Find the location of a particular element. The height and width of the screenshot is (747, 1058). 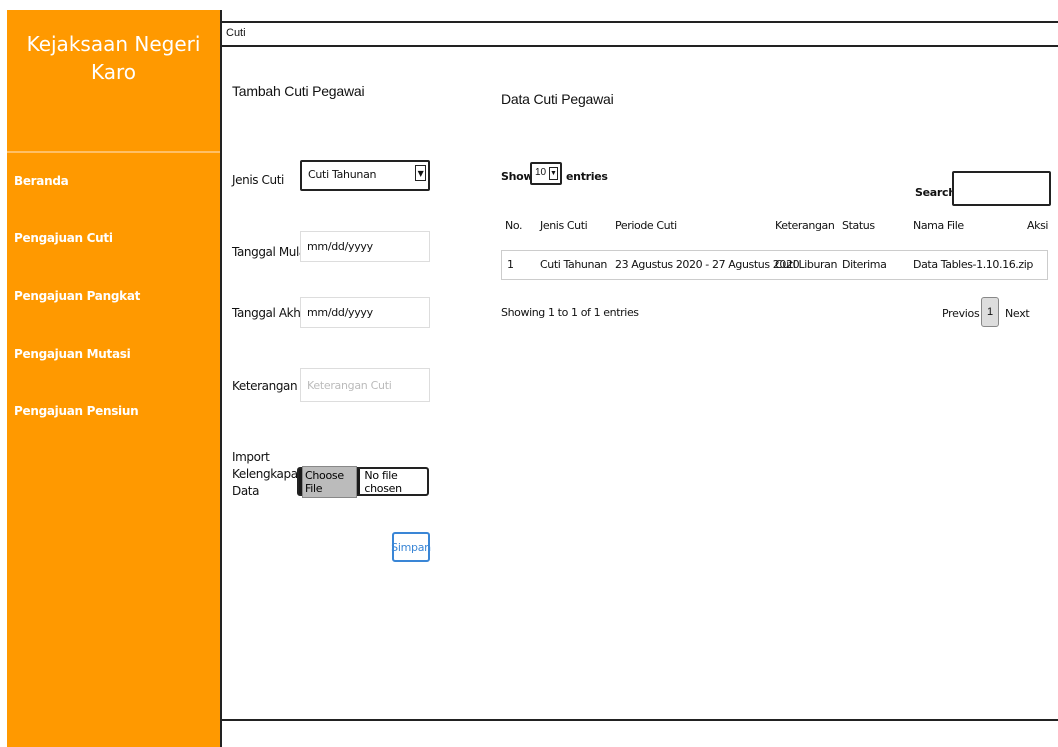

simpan-button: Simpan is located at coordinates (411, 547).